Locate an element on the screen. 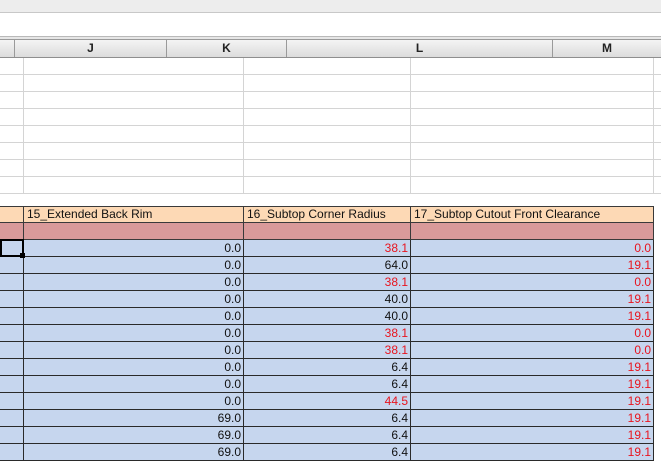 The image size is (661, 466). column-header-i is located at coordinates (7, 48).